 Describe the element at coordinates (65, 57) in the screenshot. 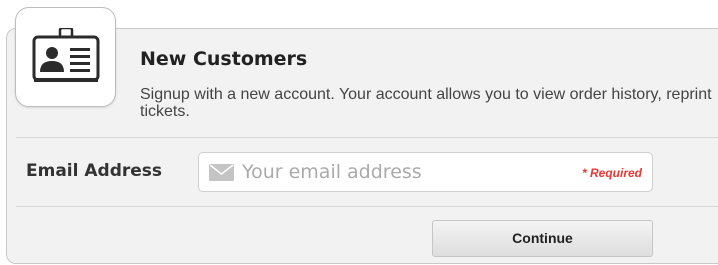

I see `id-card-icon` at that location.